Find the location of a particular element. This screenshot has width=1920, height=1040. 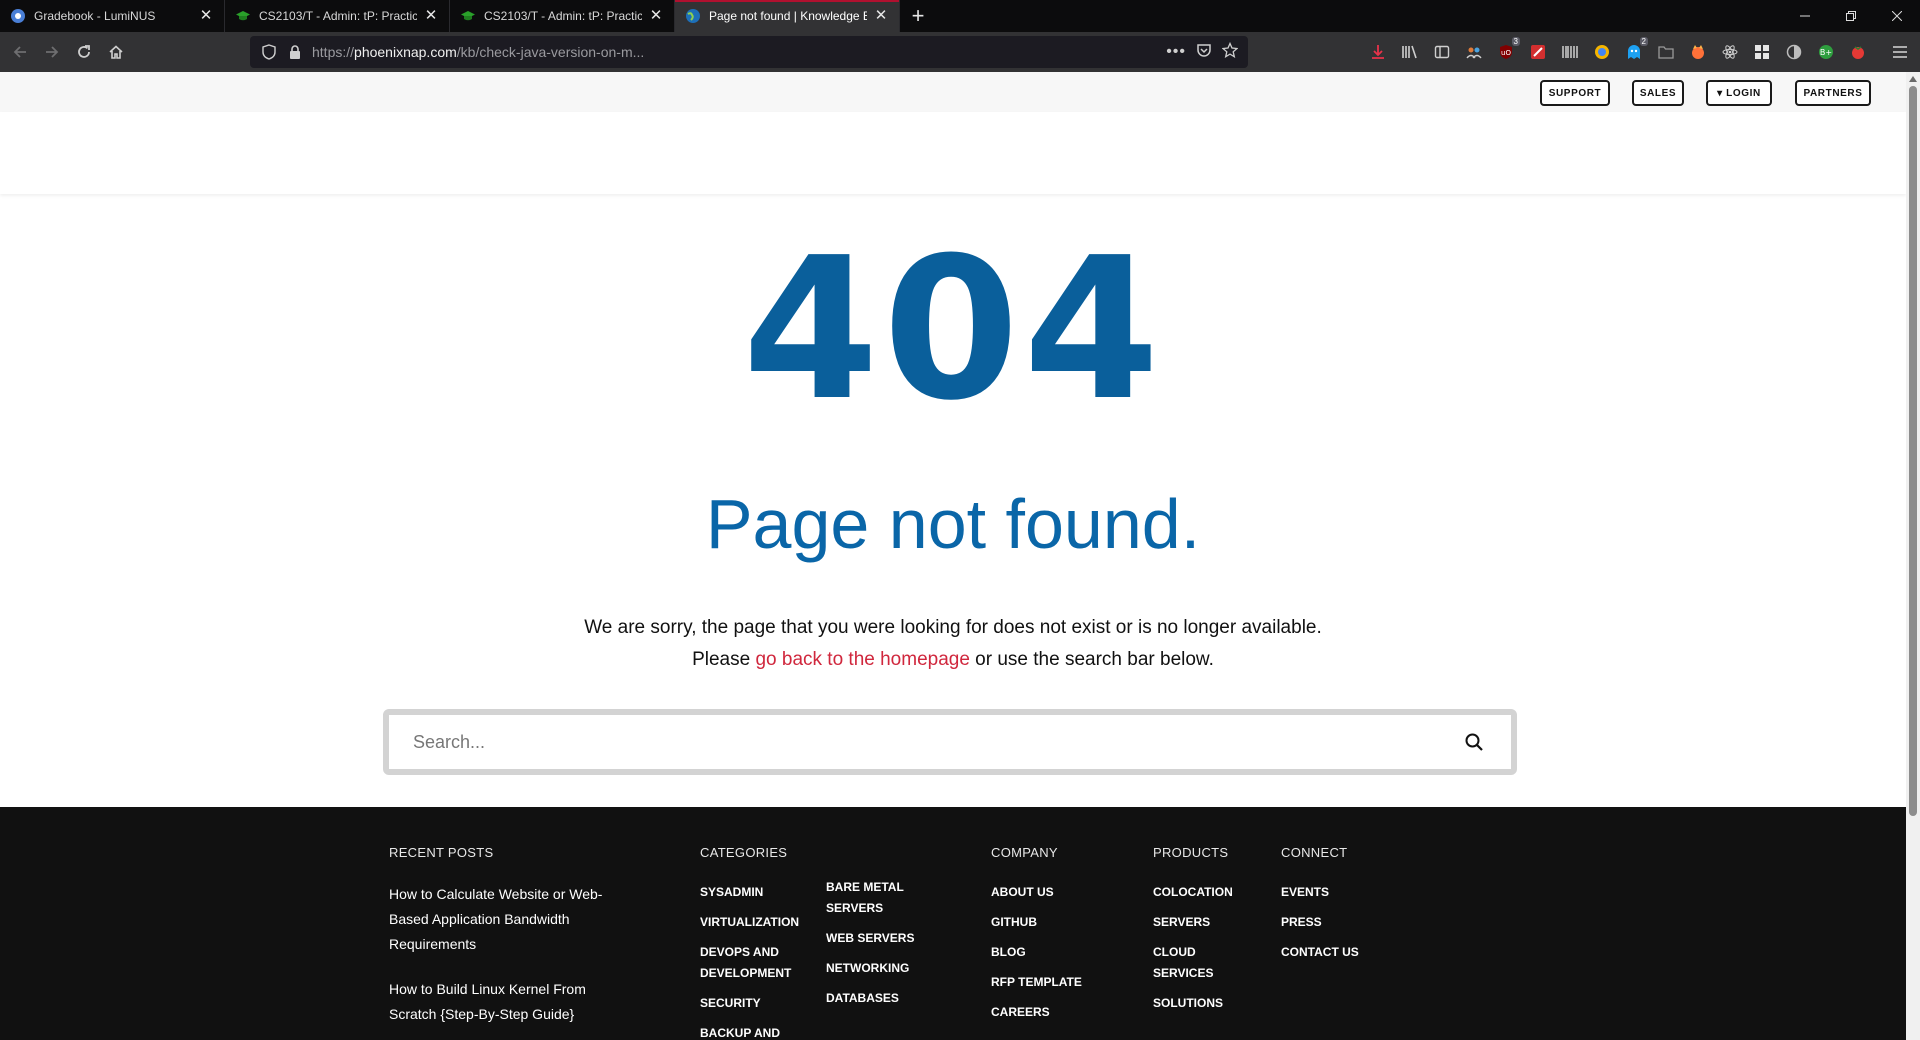

back-arrow-icon is located at coordinates (20, 52).